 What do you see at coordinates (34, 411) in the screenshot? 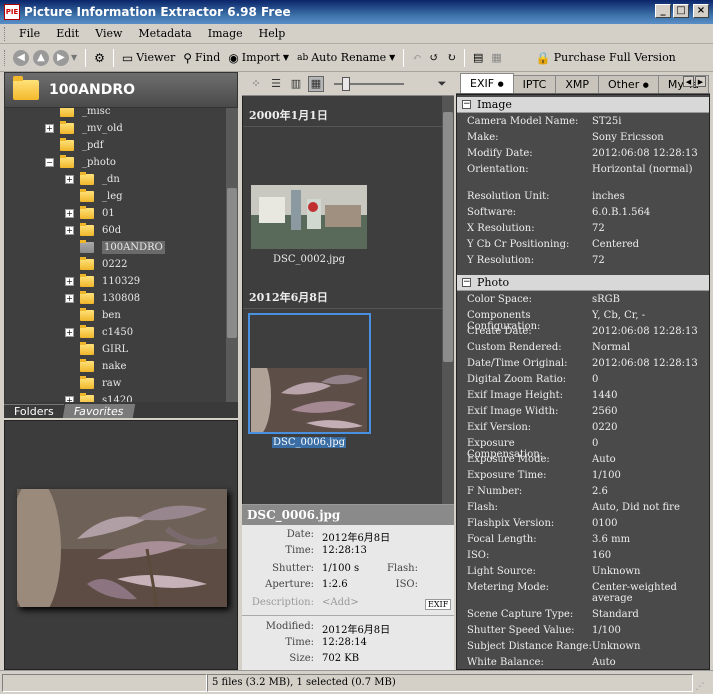
I see `tab-folders: Folders` at bounding box center [34, 411].